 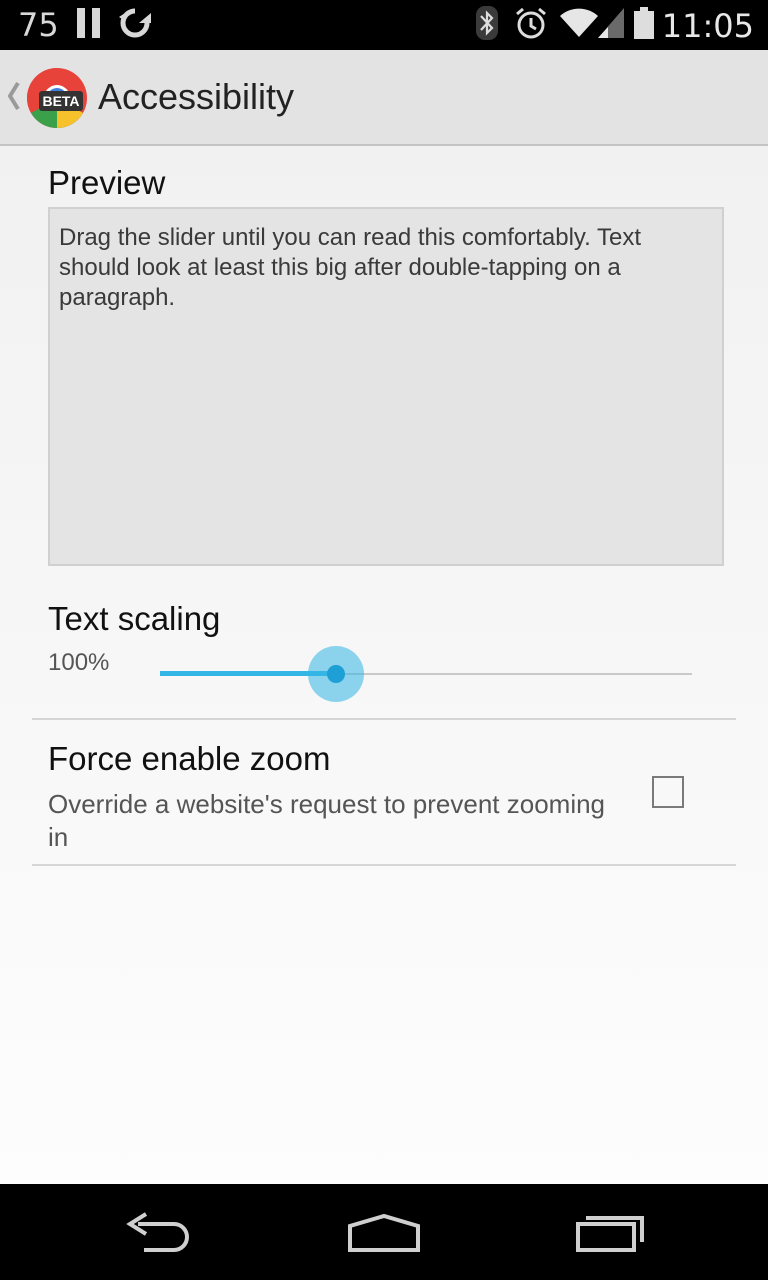 I want to click on notification-count: 75, so click(x=38, y=25).